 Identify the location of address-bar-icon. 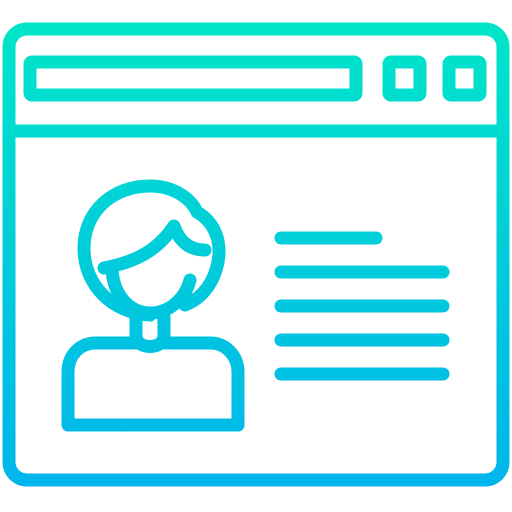
(193, 78).